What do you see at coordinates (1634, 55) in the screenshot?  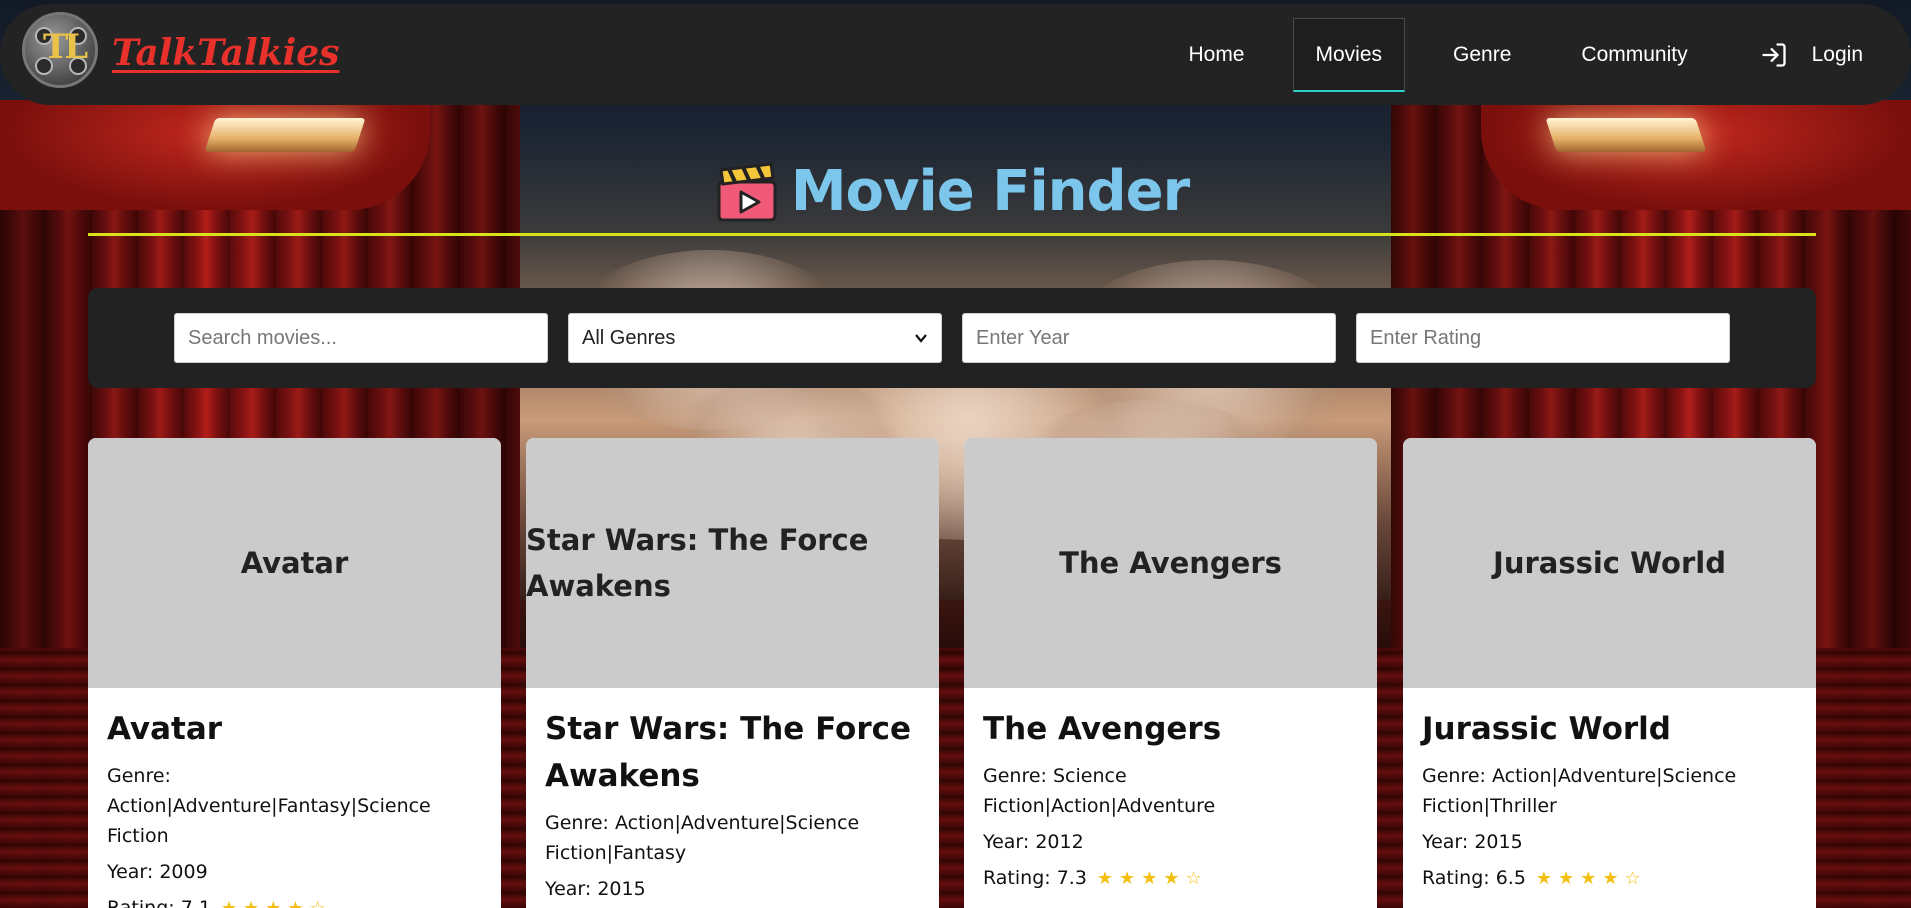 I see `nav-community: Community` at bounding box center [1634, 55].